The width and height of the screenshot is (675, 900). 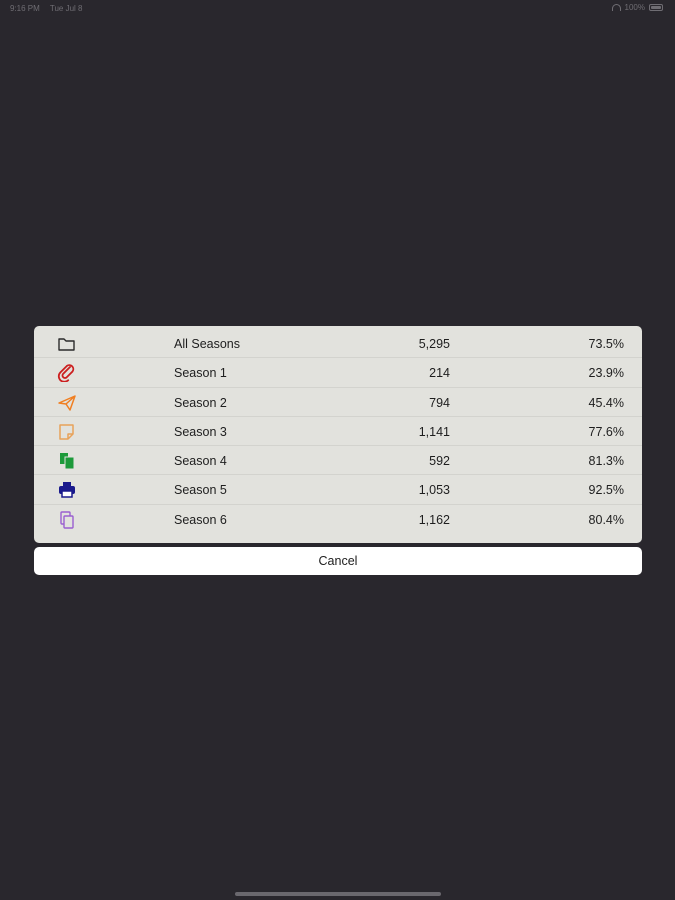 I want to click on row-count: 1,053, so click(x=434, y=490).